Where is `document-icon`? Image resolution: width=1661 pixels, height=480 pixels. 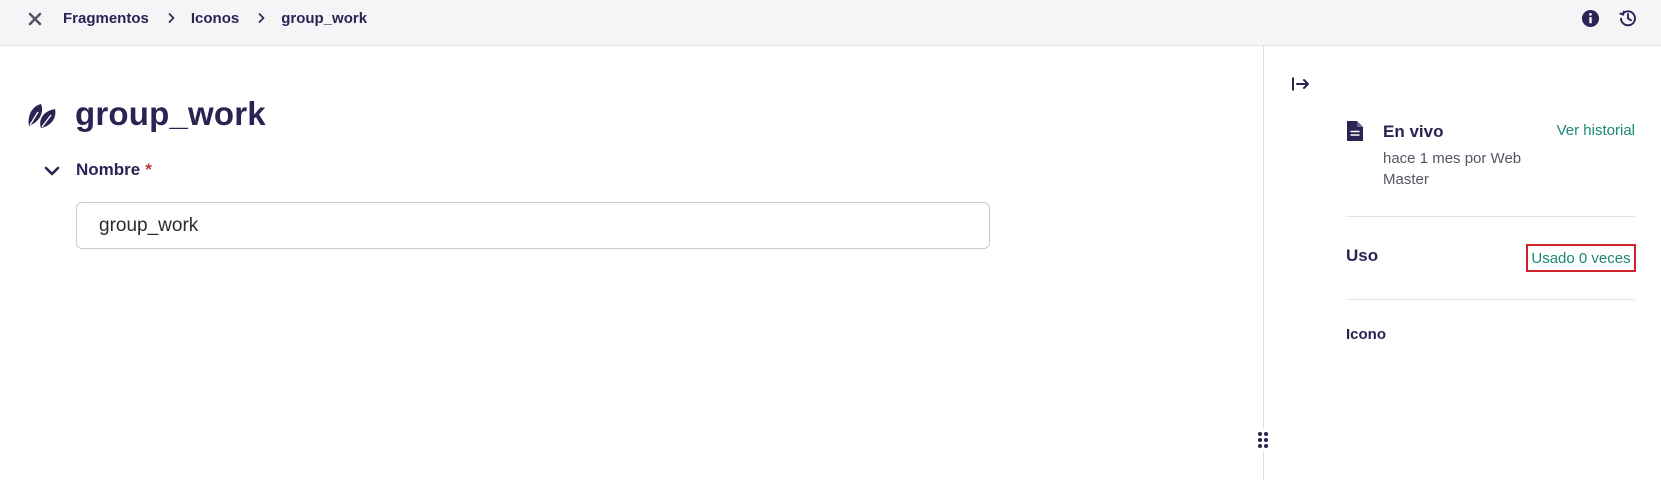
document-icon is located at coordinates (1355, 131).